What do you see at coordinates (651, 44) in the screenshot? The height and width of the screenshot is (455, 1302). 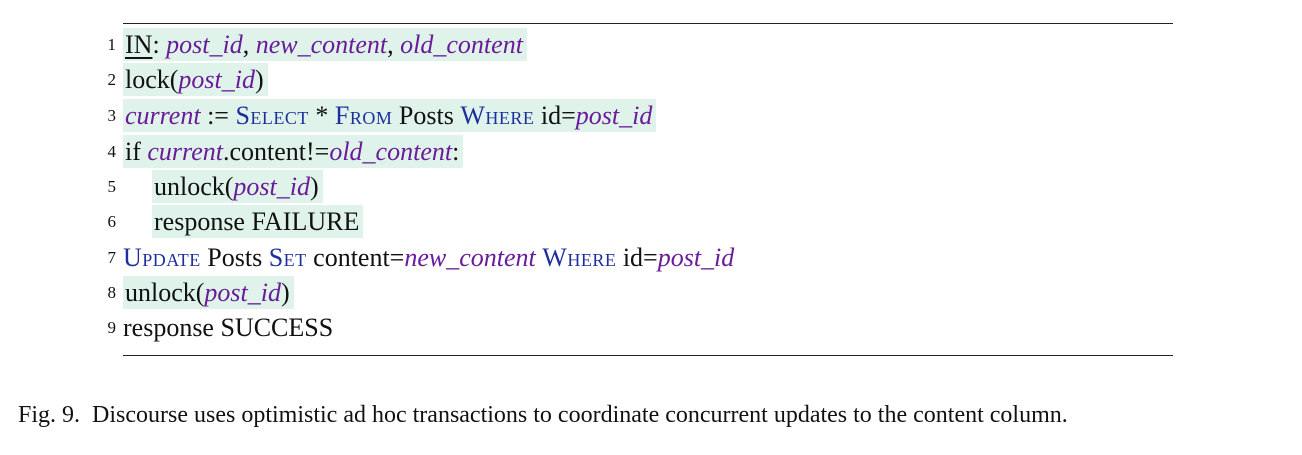 I see `code-line-1: 1 IN: post_id, new_content, old_content` at bounding box center [651, 44].